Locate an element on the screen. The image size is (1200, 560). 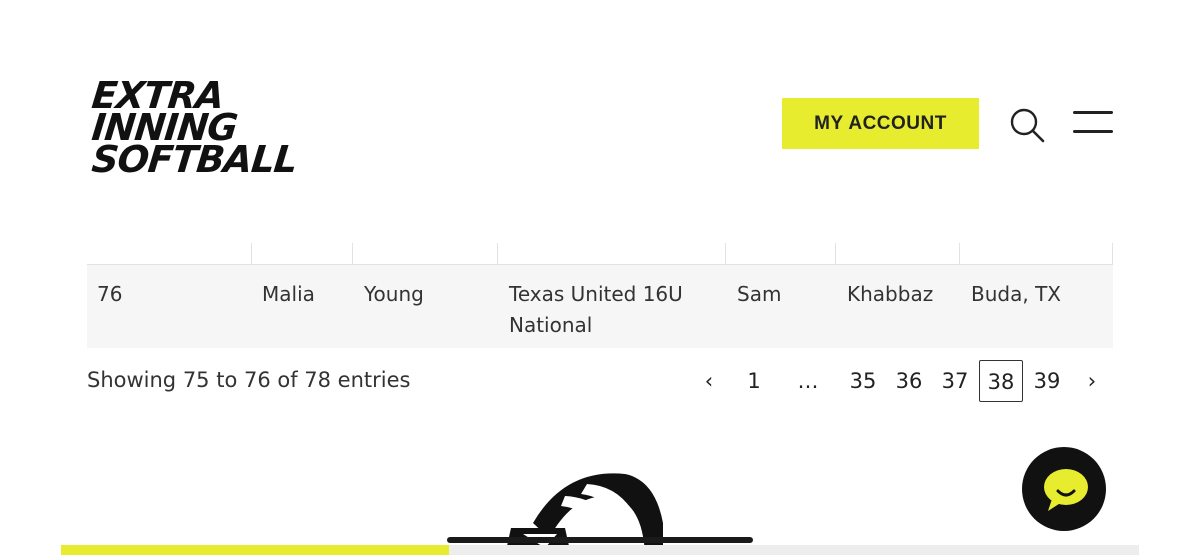
previous-page-button: ‹ is located at coordinates (709, 381).